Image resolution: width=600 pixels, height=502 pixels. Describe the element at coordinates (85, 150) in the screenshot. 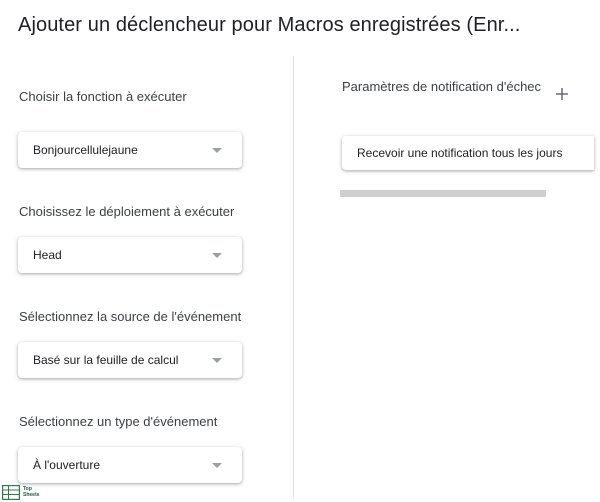

I see `function-select-value: Bonjourcellulejaune` at that location.